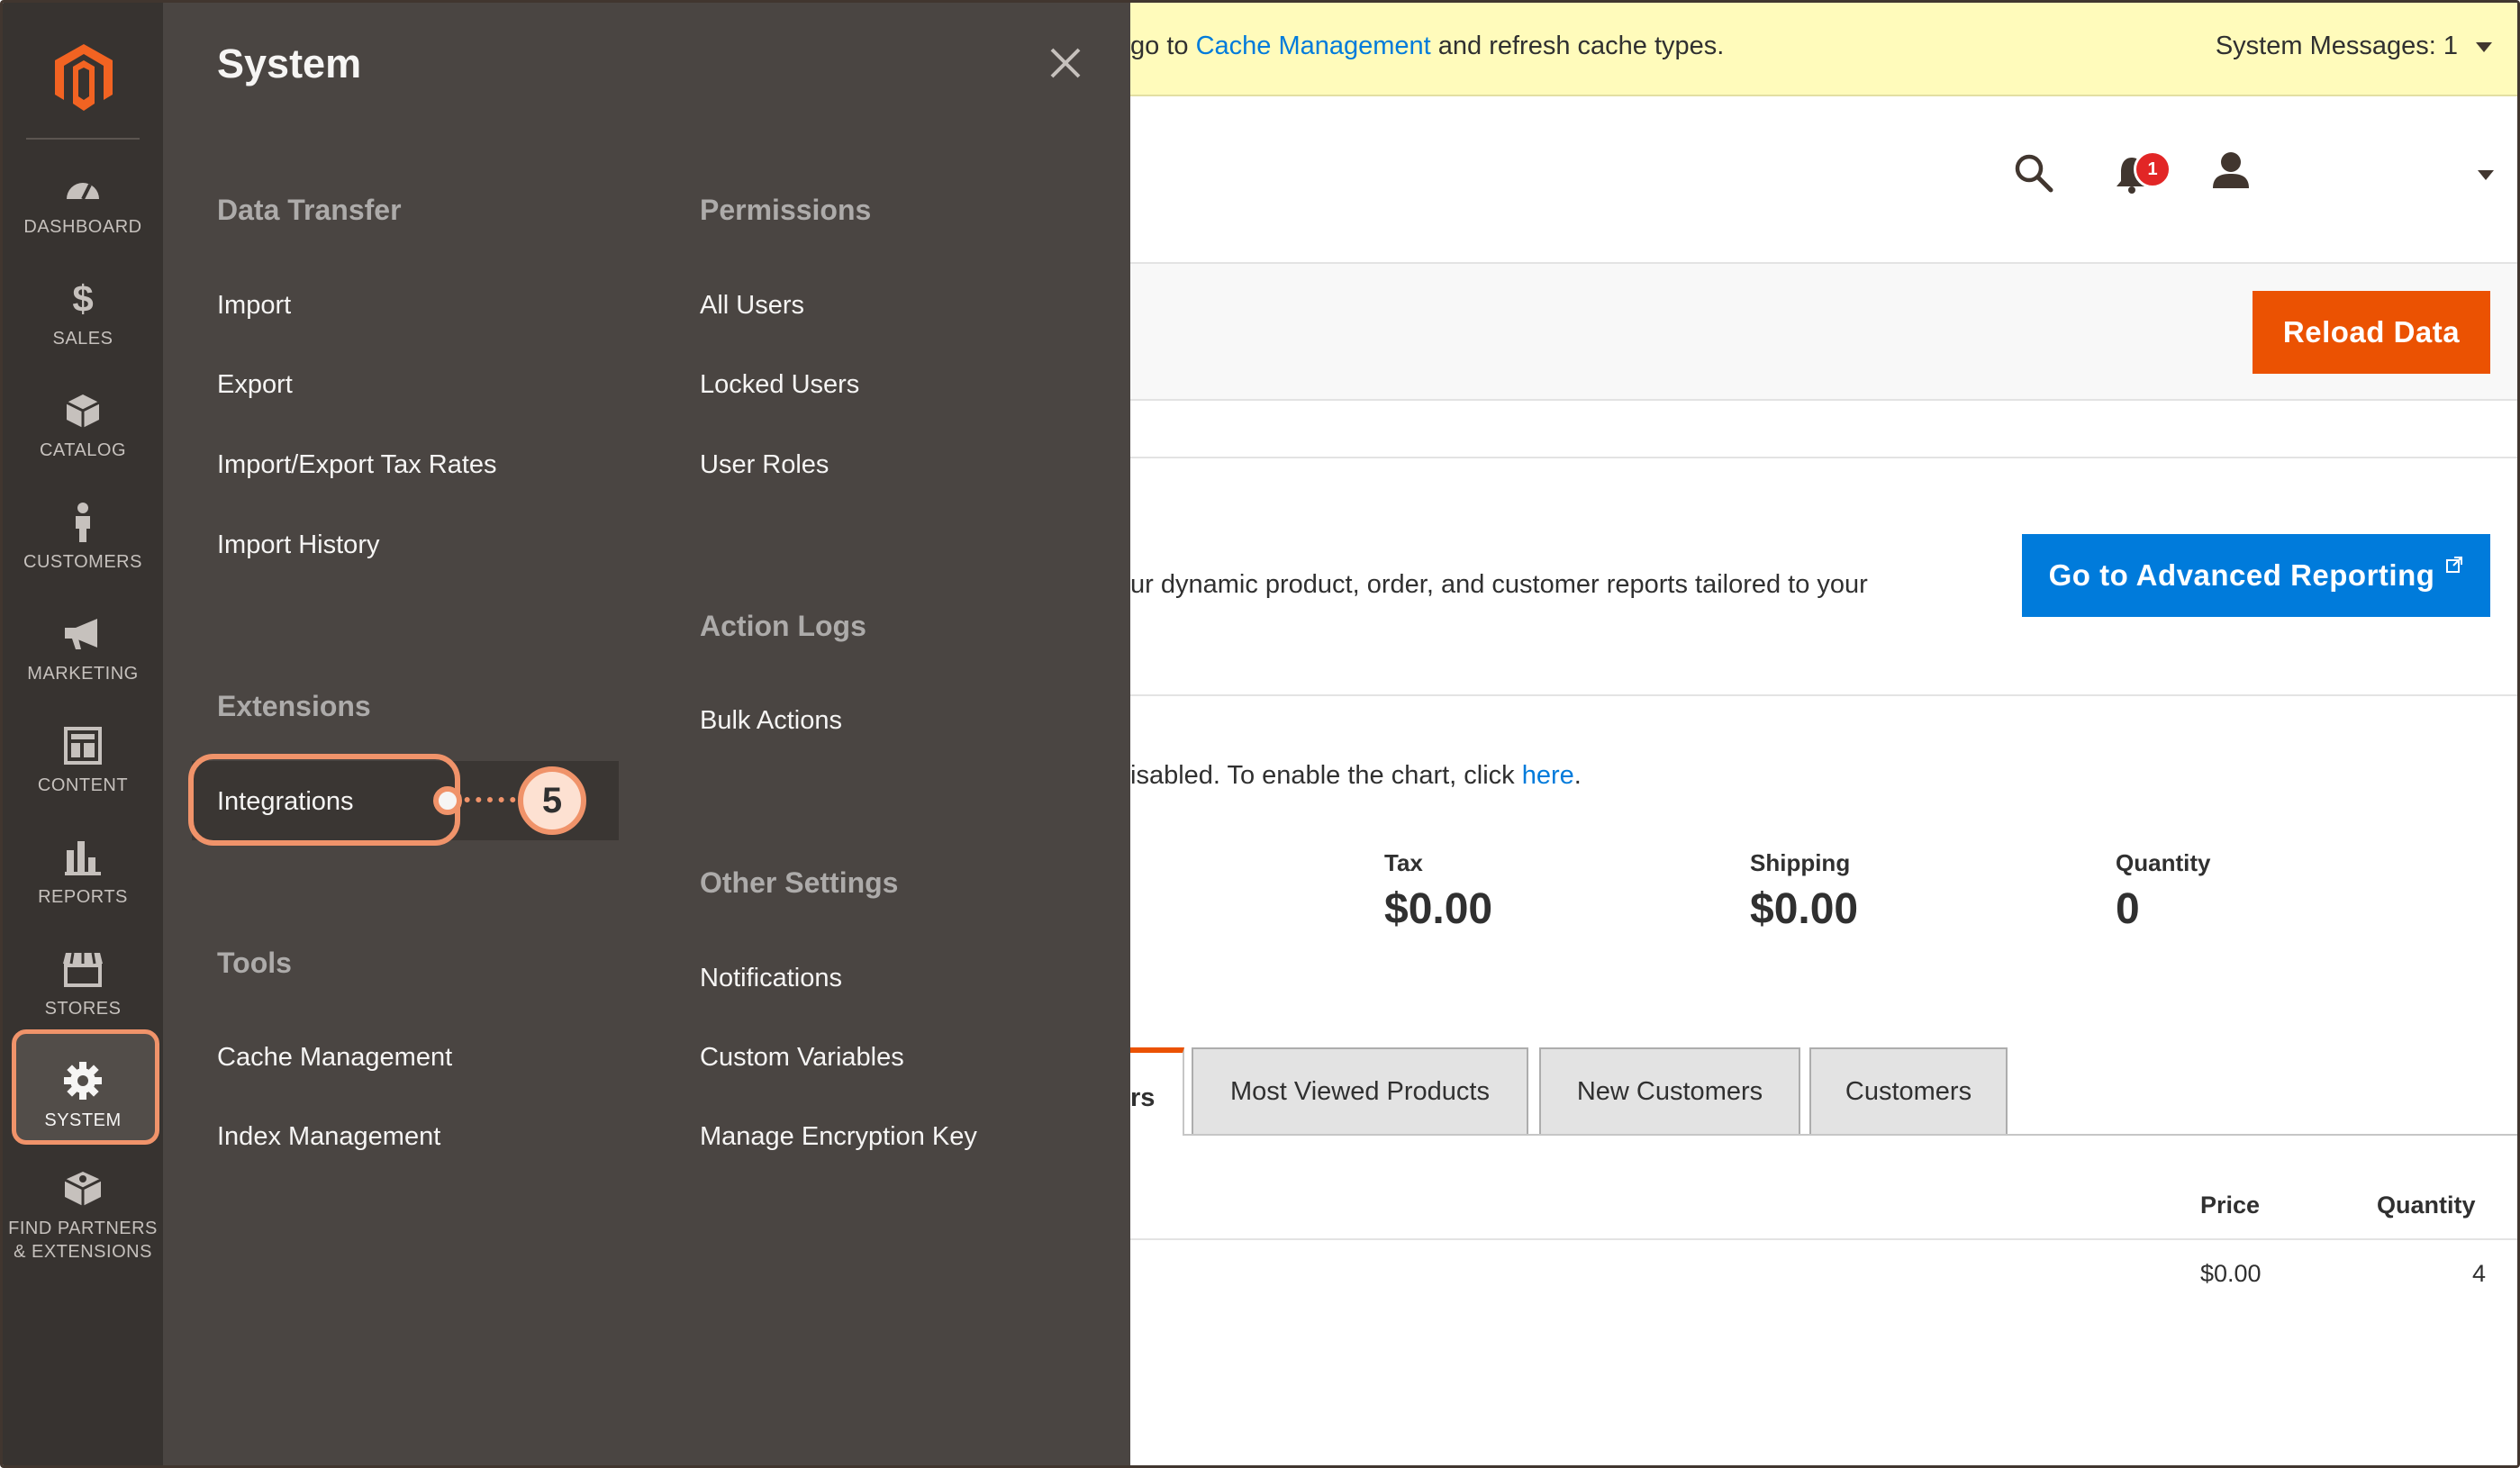 This screenshot has height=1468, width=2520. Describe the element at coordinates (1548, 775) in the screenshot. I see `enable-chart-link: here` at that location.